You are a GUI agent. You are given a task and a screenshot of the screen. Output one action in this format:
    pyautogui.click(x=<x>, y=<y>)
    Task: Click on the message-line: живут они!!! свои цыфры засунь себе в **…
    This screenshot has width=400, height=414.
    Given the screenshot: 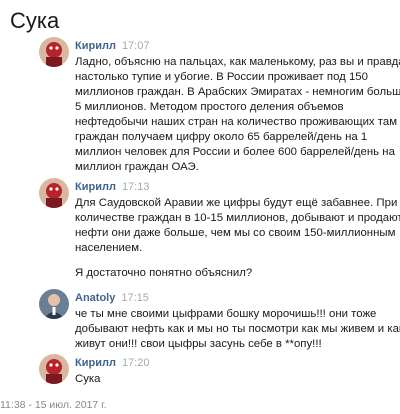 What is the action you would take?
    pyautogui.click(x=198, y=344)
    